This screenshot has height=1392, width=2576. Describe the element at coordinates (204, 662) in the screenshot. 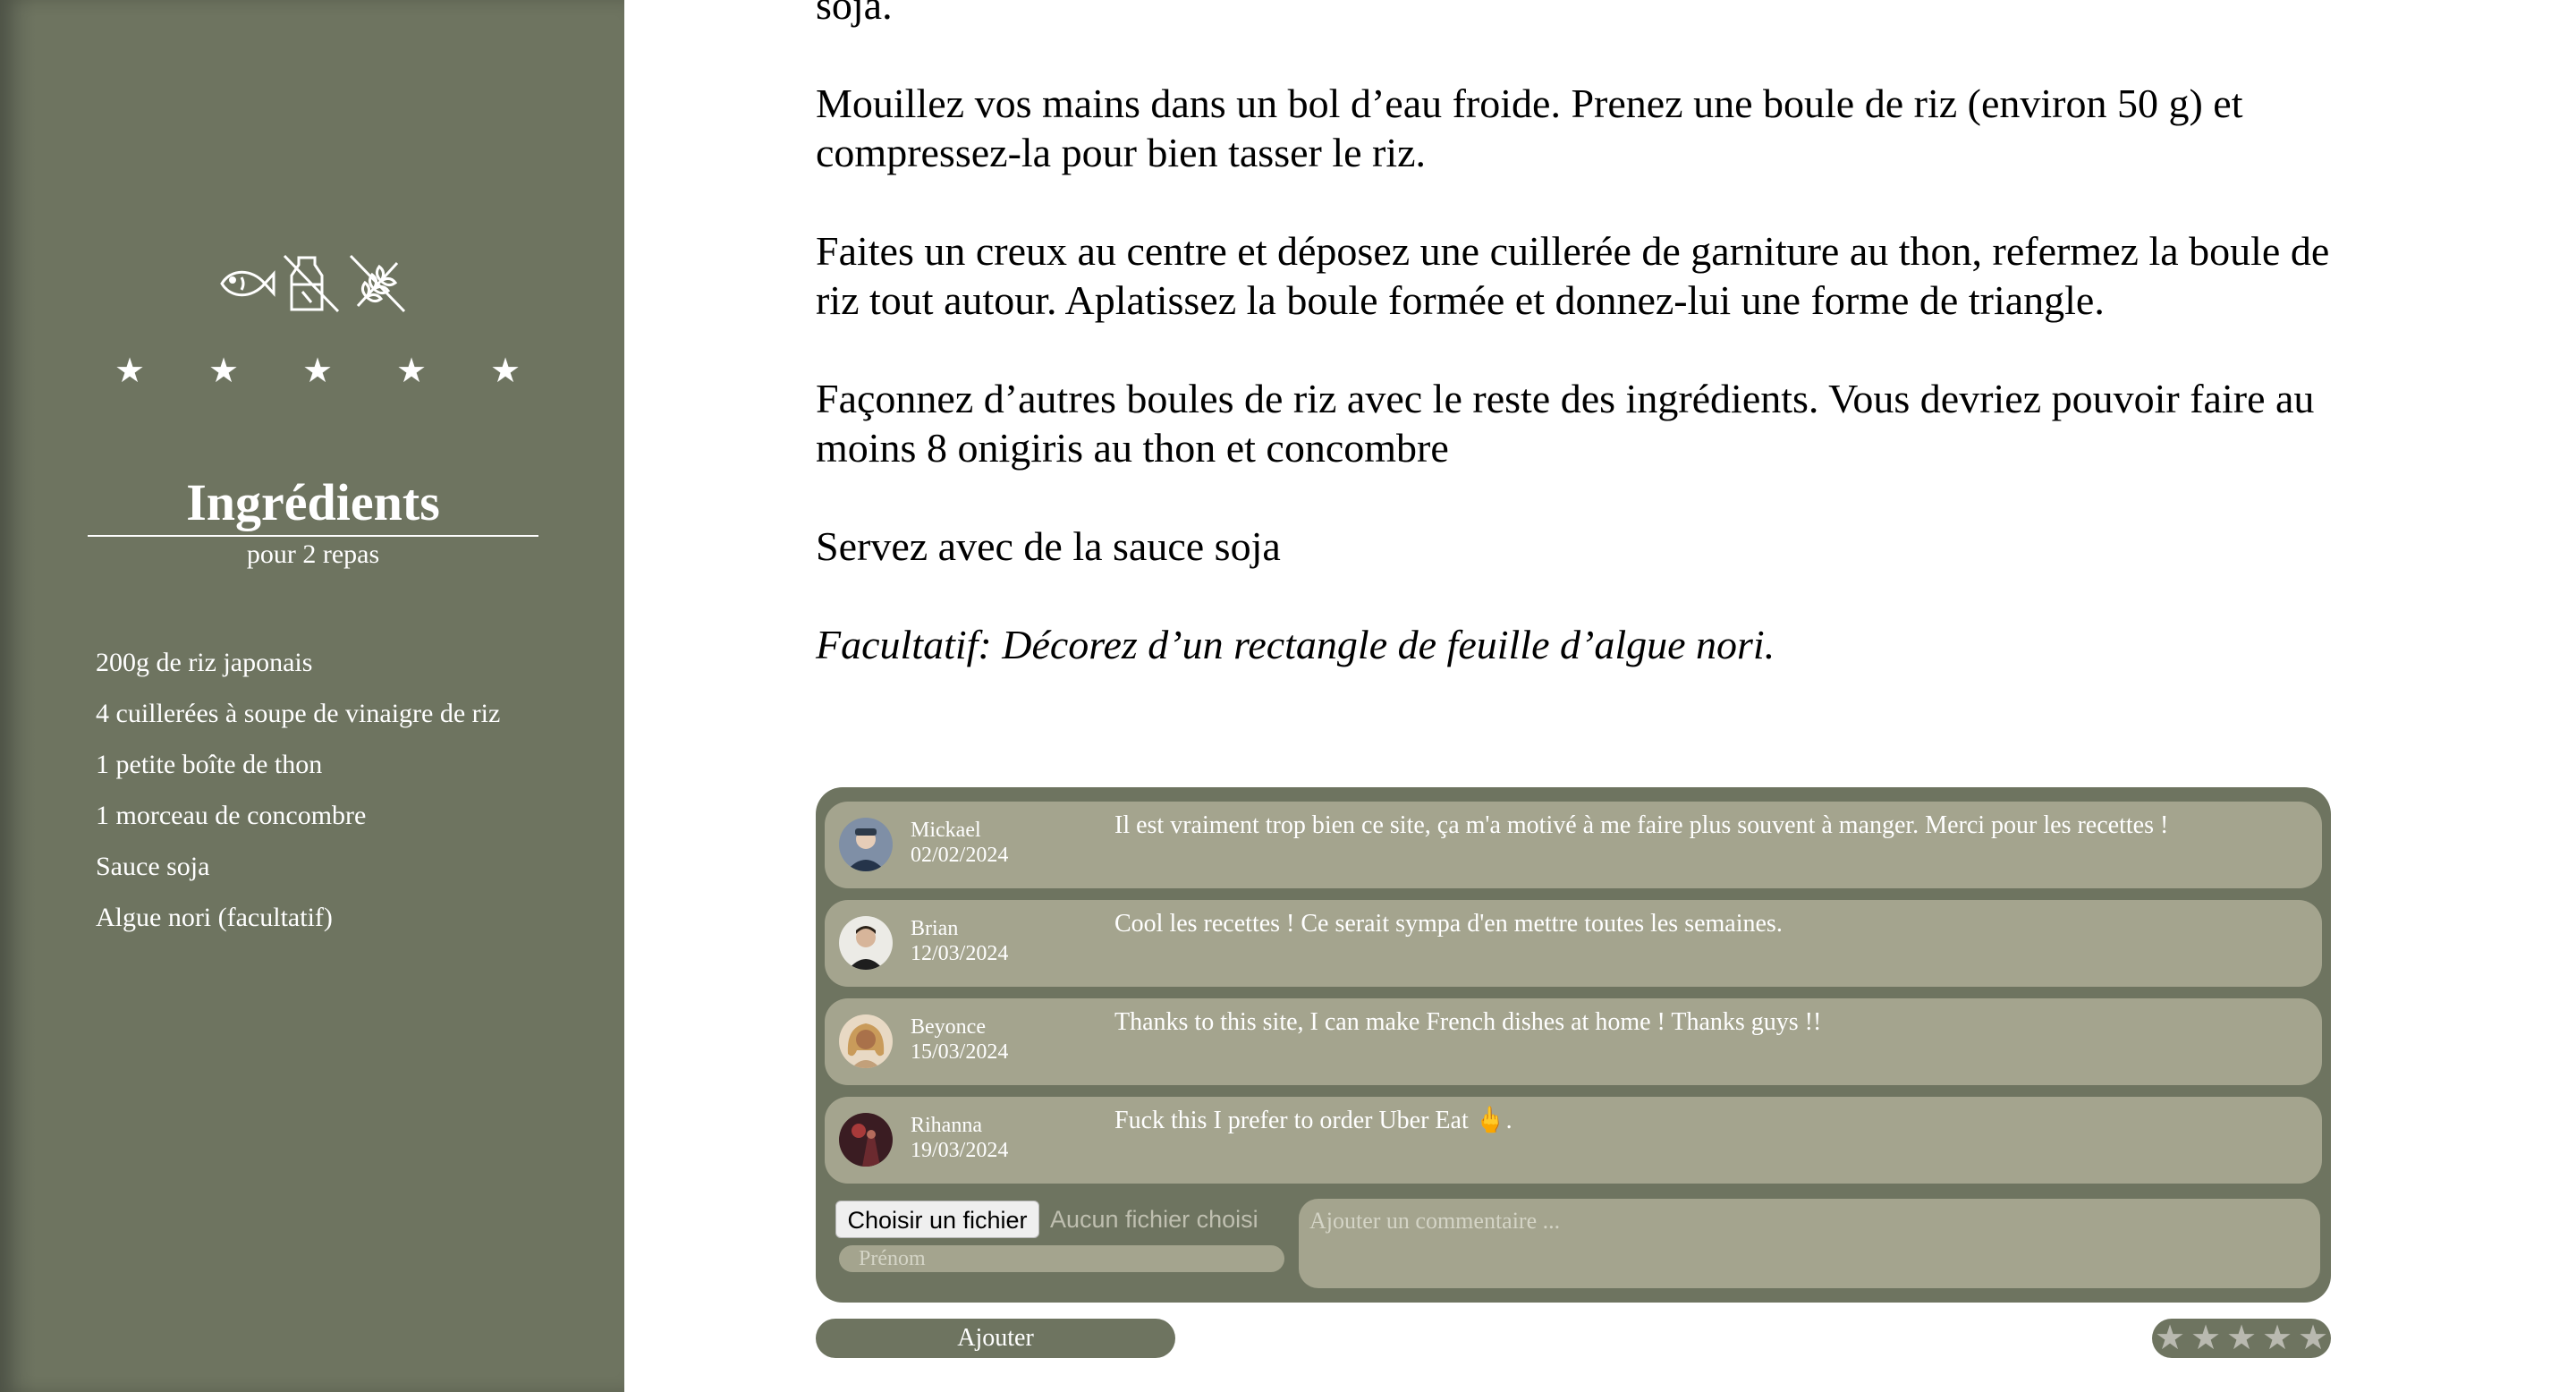

I see `ingredient-item: 200g de riz japonais` at that location.